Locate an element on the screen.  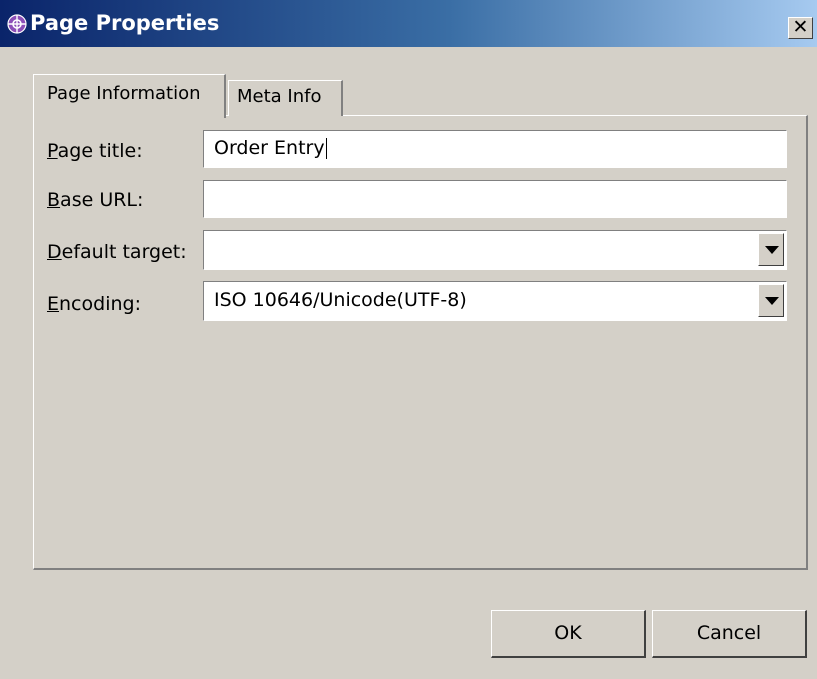
tab-label: Page Information is located at coordinates (124, 93).